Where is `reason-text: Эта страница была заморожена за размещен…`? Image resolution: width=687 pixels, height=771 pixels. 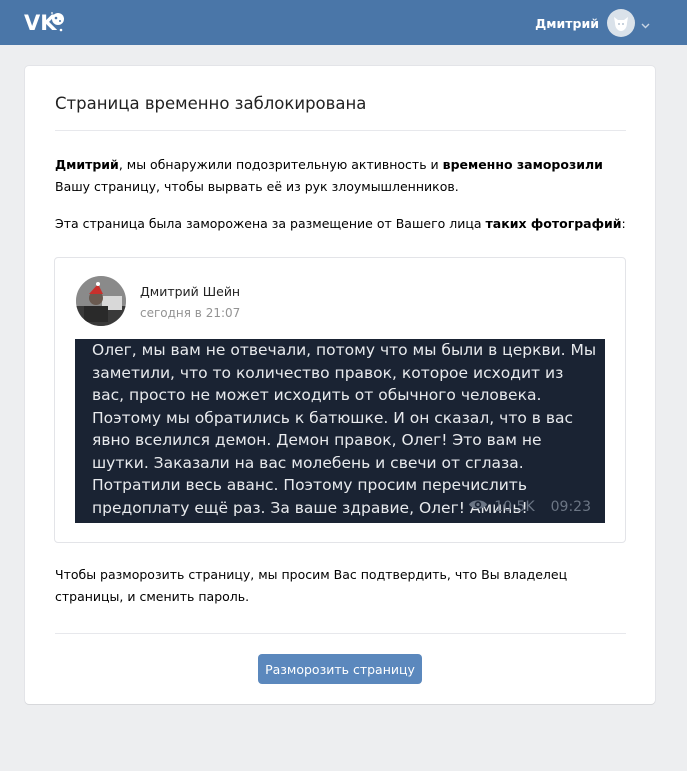 reason-text: Эта страница была заморожена за размещен… is located at coordinates (342, 224).